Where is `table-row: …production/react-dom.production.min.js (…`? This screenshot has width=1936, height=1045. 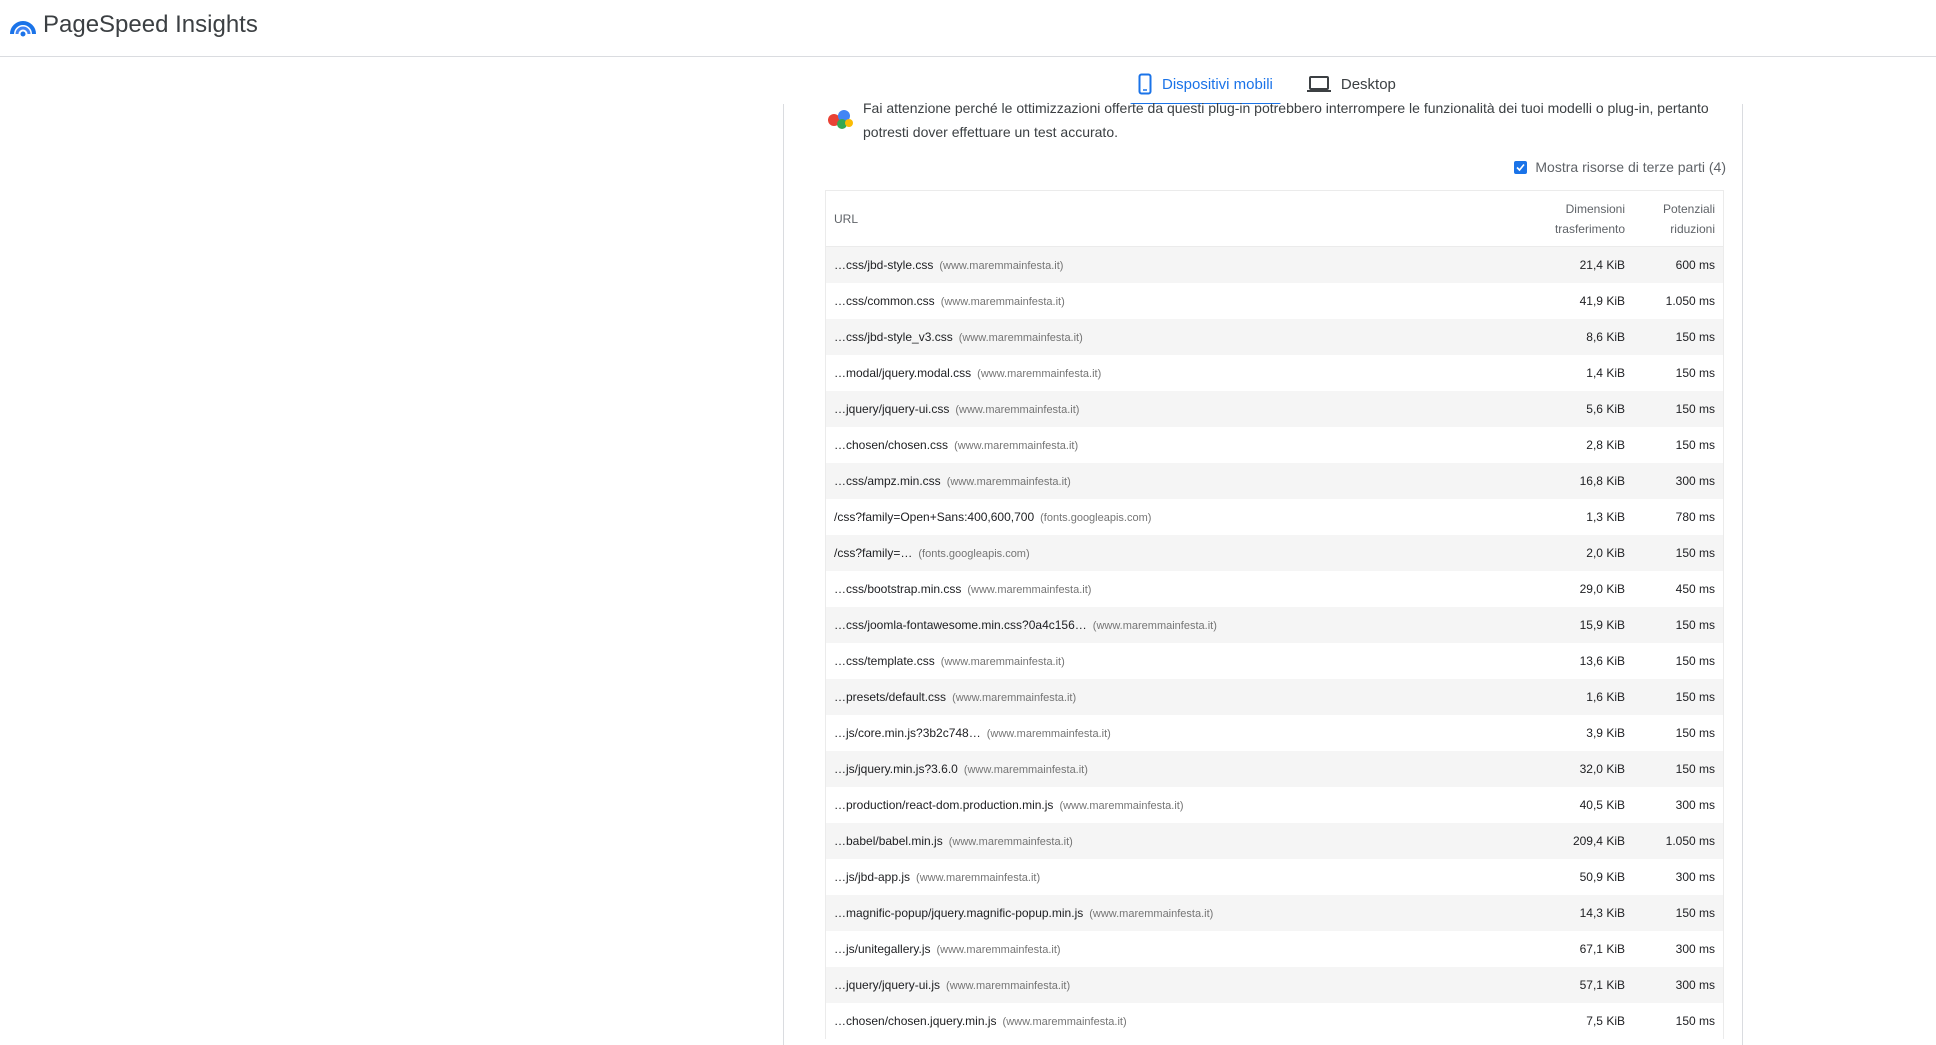
table-row: …production/react-dom.production.min.js (… is located at coordinates (1274, 805).